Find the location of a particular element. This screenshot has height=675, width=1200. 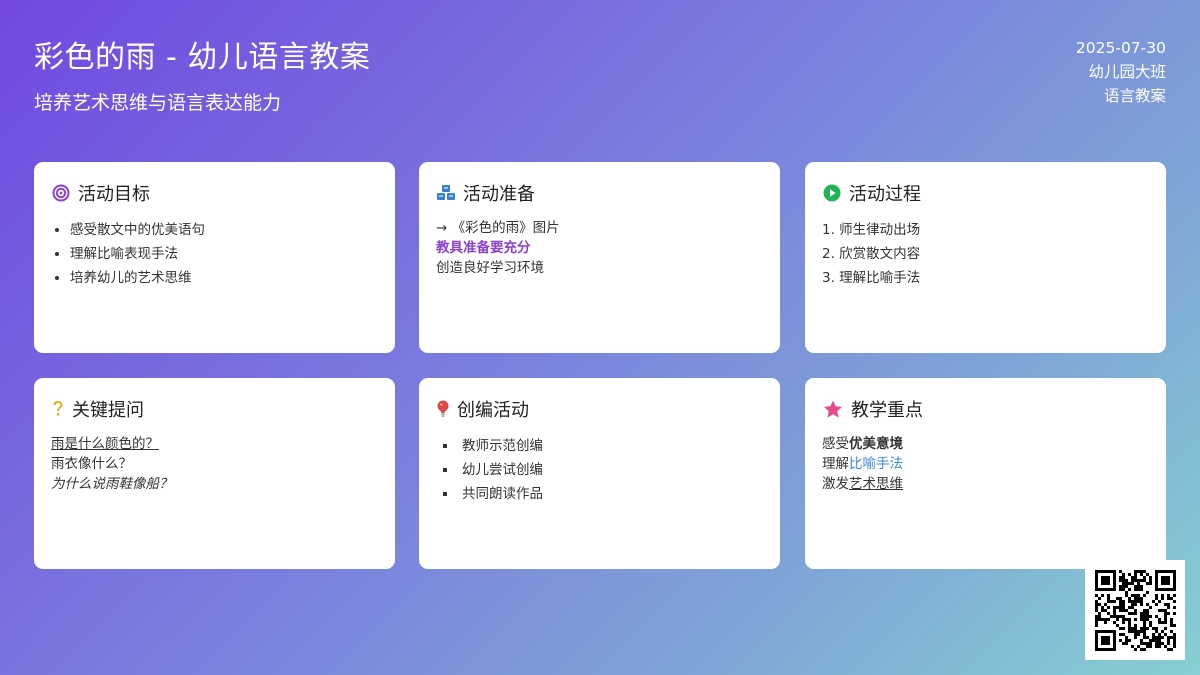

prep-line-materials: 教具准备要充分 is located at coordinates (483, 248).